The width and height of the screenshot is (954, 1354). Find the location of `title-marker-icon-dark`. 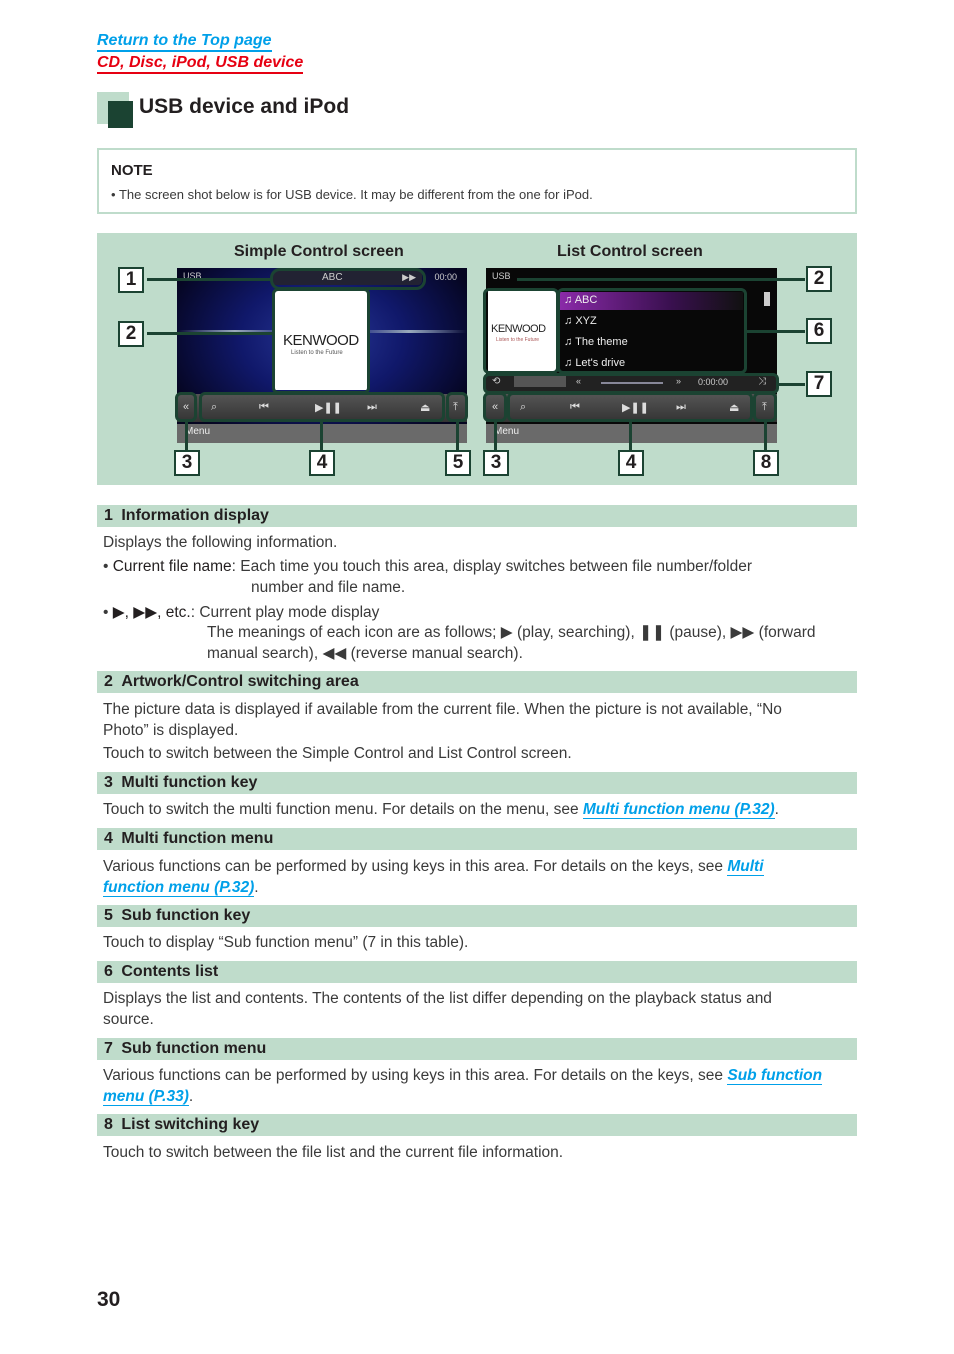

title-marker-icon-dark is located at coordinates (120, 114).